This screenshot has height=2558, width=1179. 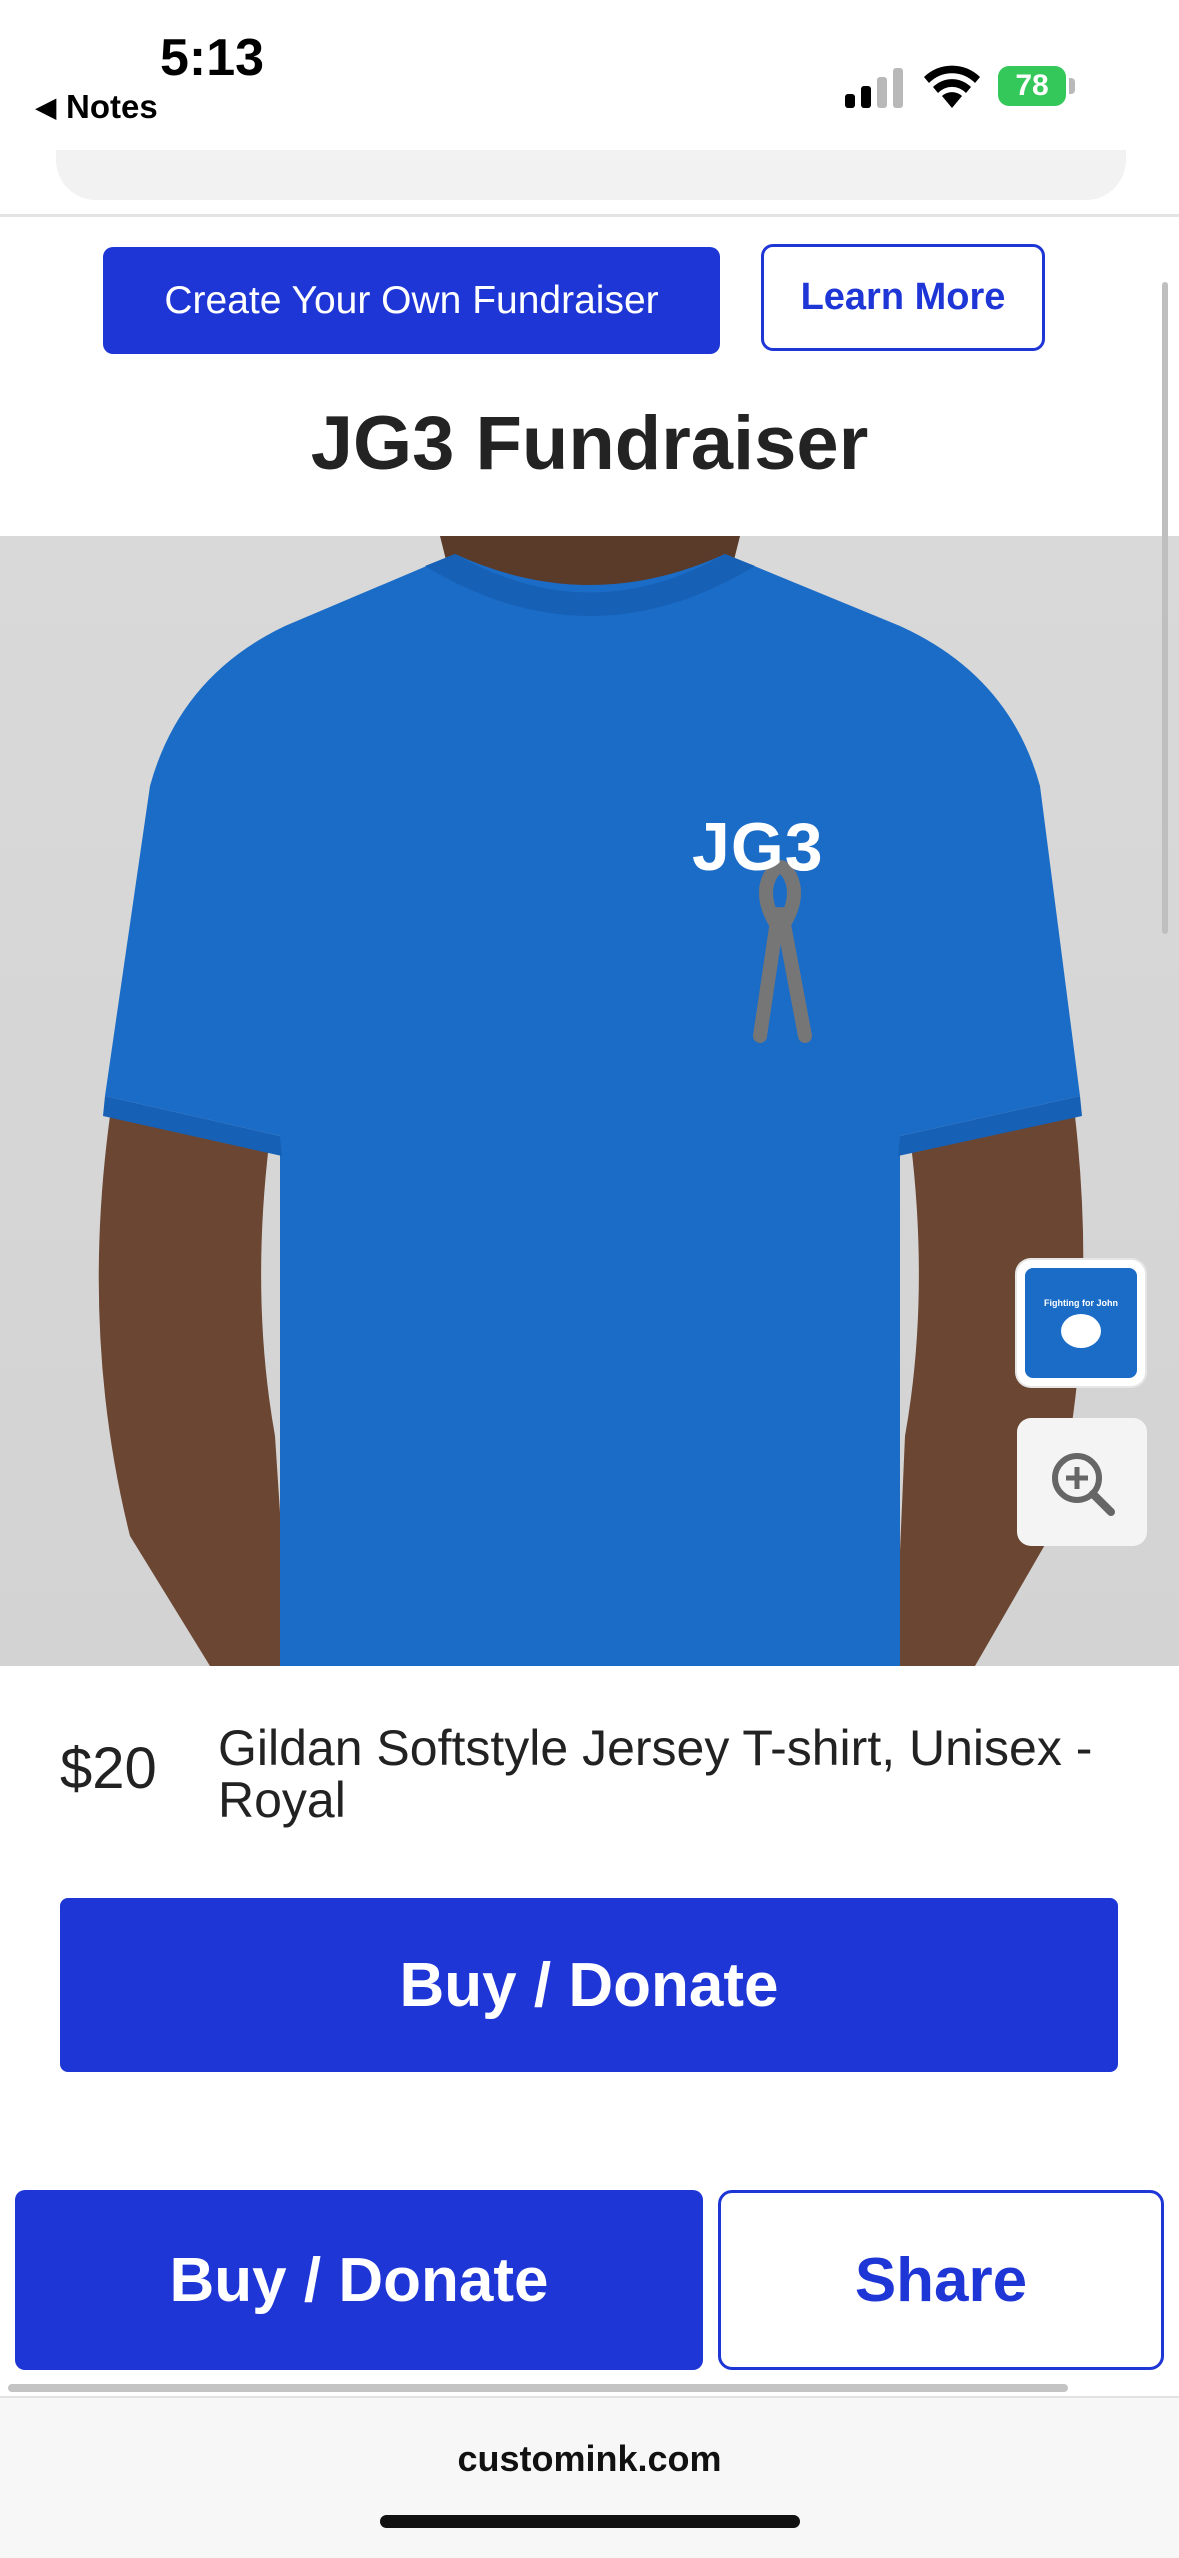 I want to click on status-bar: 5:13 ◀ Notes 78, so click(x=589, y=75).